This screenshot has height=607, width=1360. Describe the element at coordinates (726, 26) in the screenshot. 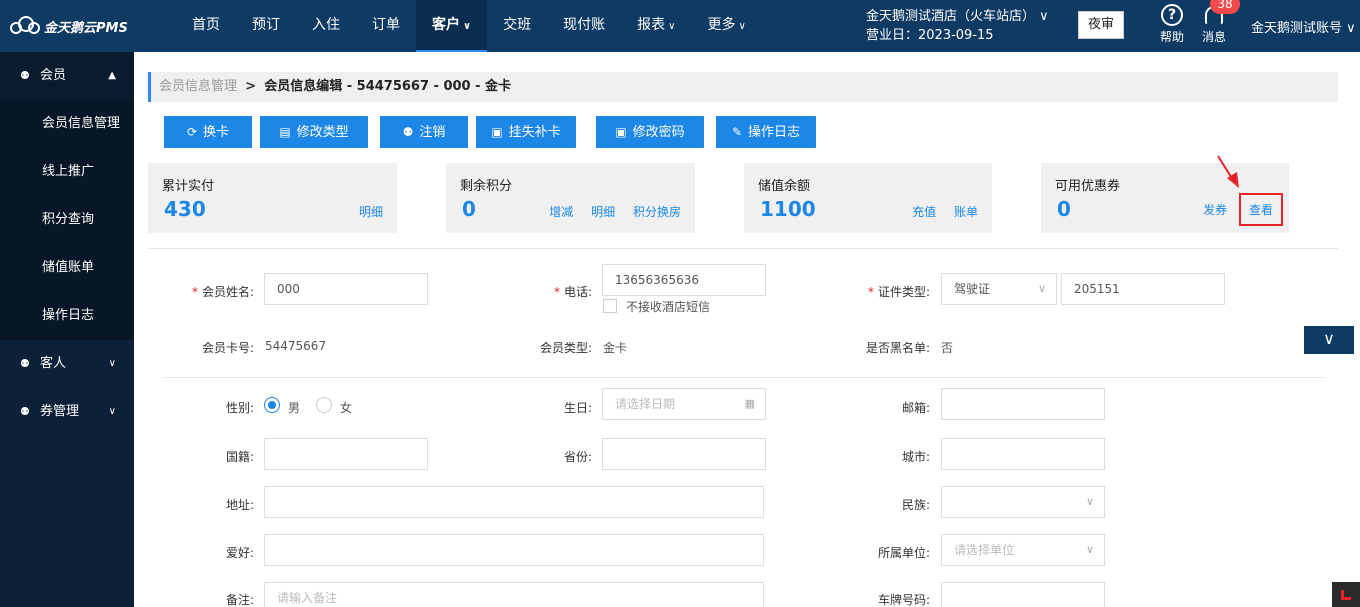

I see `nav-more: 更多 ∨` at that location.